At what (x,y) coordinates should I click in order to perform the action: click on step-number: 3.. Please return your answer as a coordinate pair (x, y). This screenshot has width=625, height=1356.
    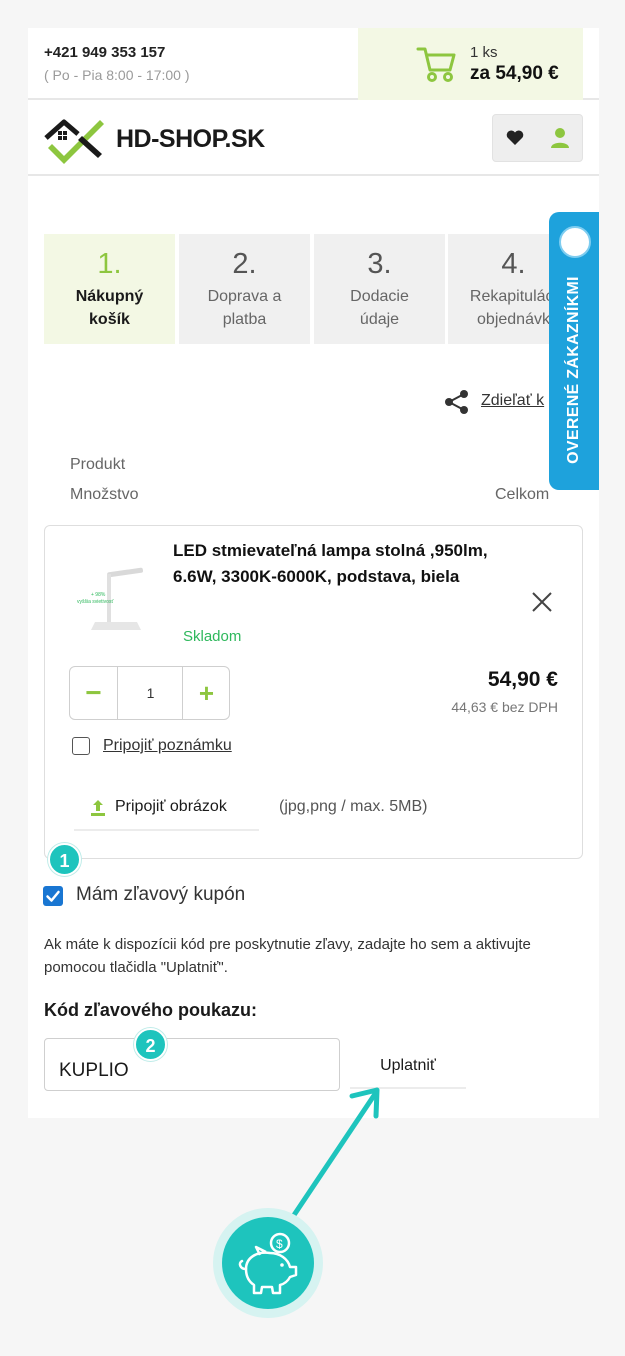
    Looking at the image, I should click on (379, 264).